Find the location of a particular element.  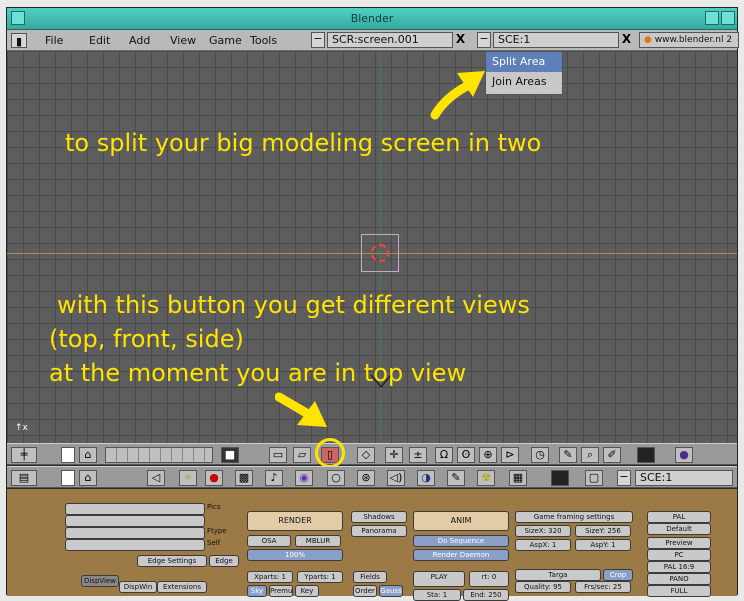

home-icon: ⌂ is located at coordinates (88, 455).